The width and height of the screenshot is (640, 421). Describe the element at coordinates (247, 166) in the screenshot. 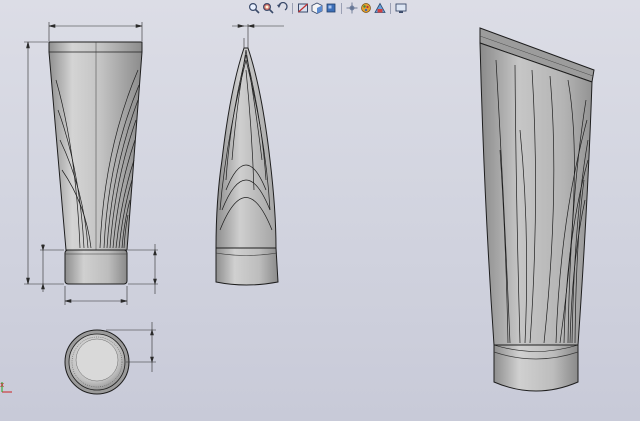

I see `side-view` at that location.